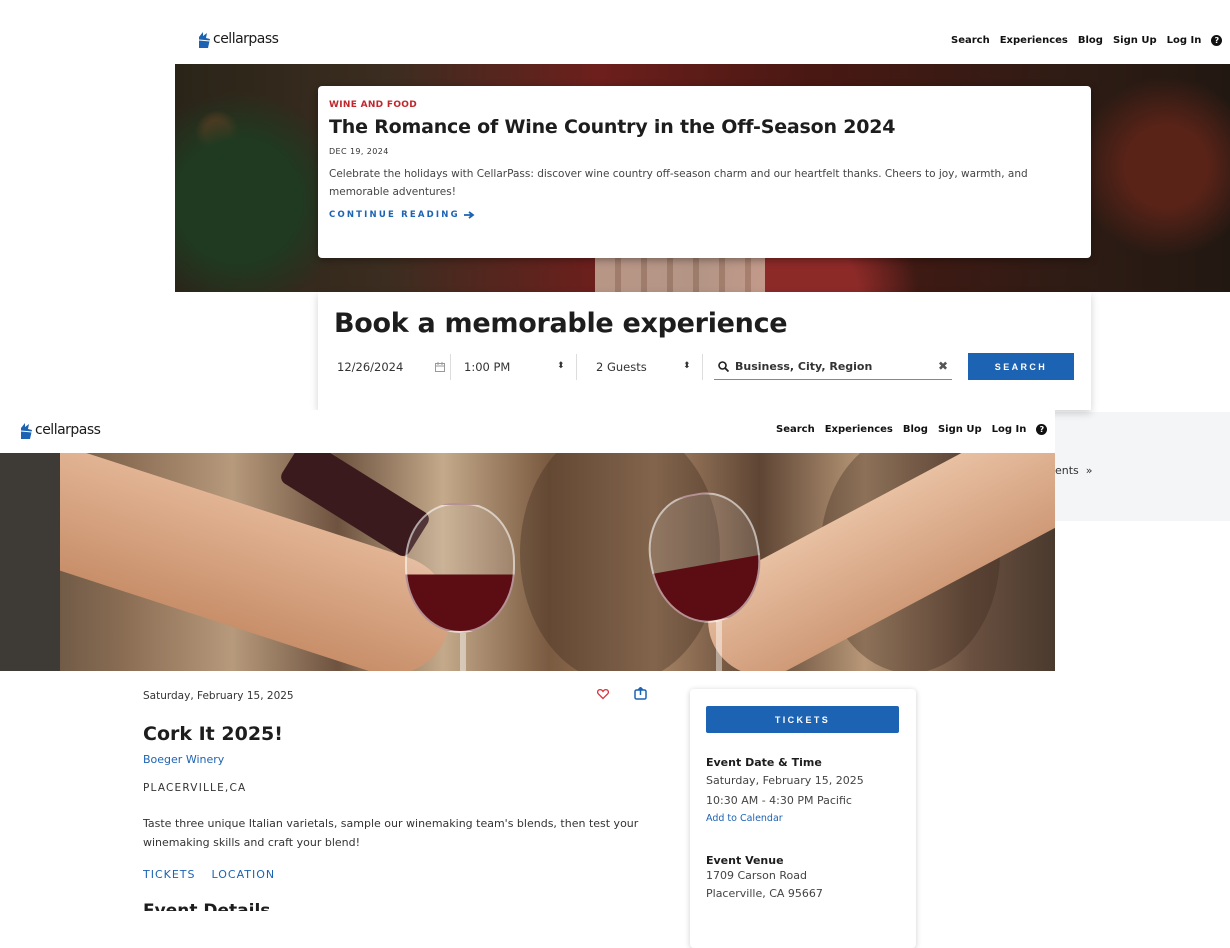  What do you see at coordinates (487, 367) in the screenshot?
I see `time-value: 1:00 PM` at bounding box center [487, 367].